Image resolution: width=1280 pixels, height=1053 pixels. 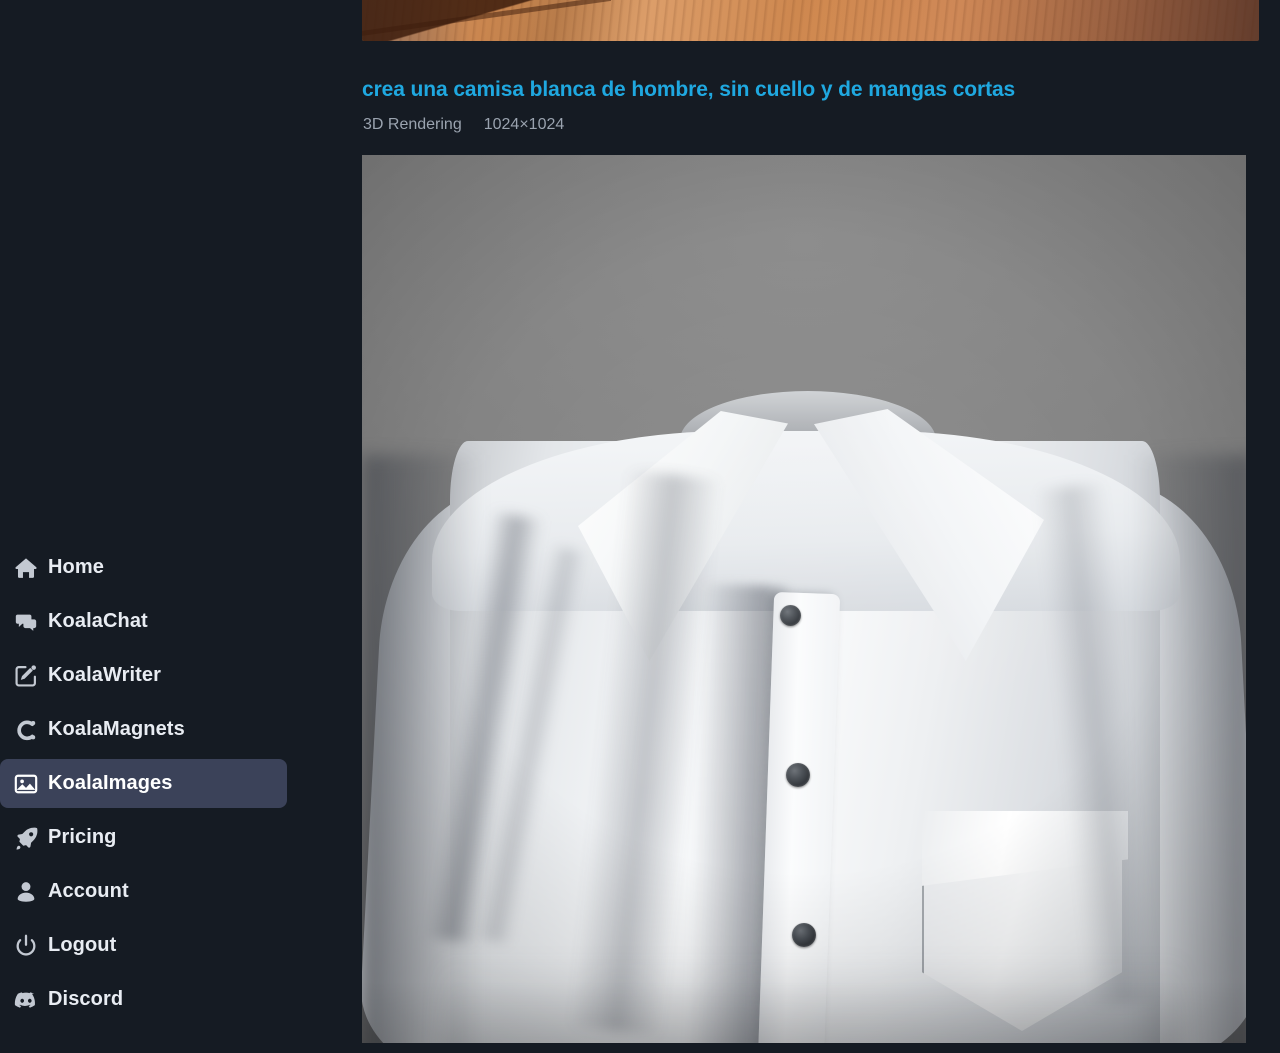 I want to click on sidebar-item-koalaimages: KoalaImages, so click(x=143, y=783).